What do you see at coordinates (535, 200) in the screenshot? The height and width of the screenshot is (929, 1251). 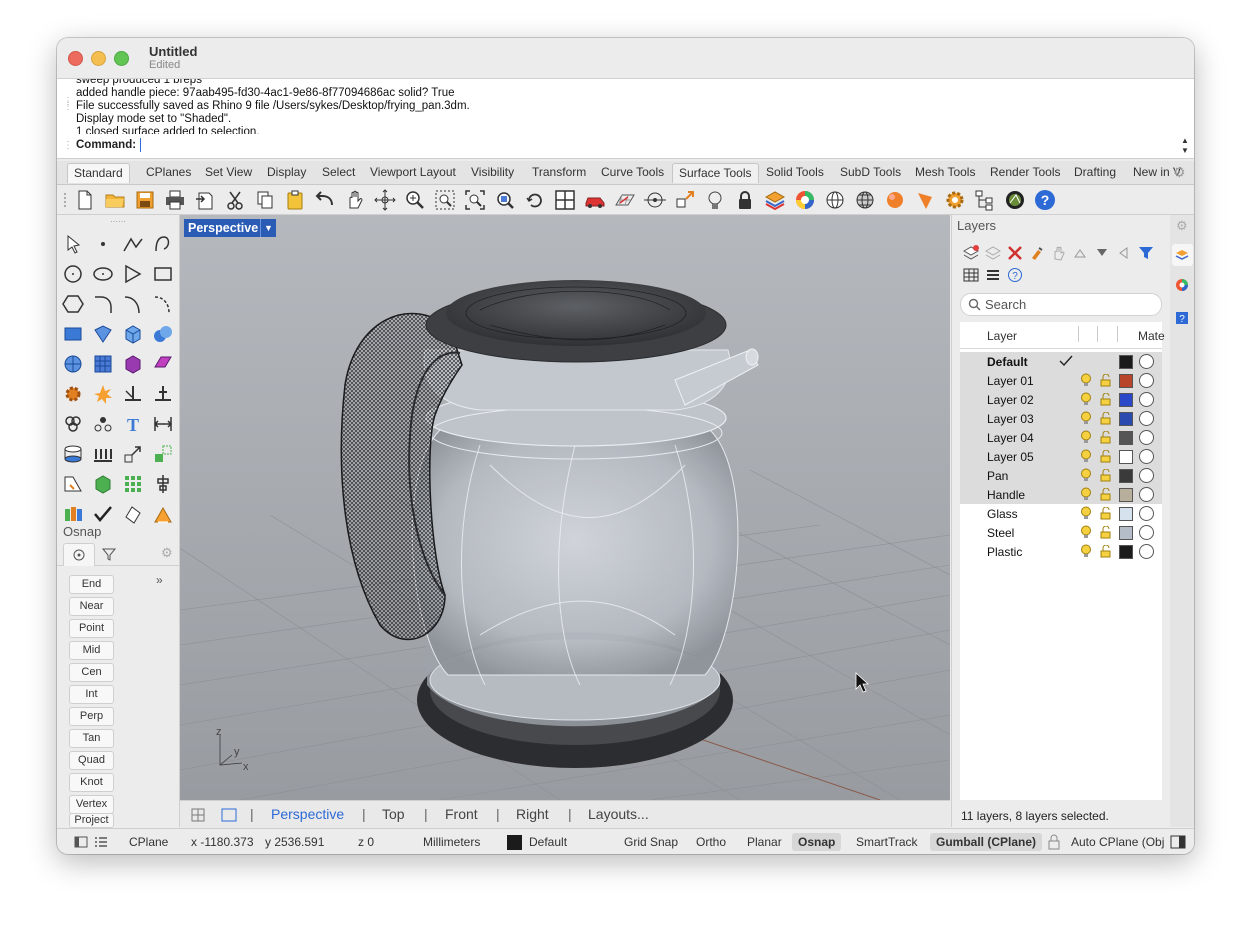 I see `rotate-icon` at bounding box center [535, 200].